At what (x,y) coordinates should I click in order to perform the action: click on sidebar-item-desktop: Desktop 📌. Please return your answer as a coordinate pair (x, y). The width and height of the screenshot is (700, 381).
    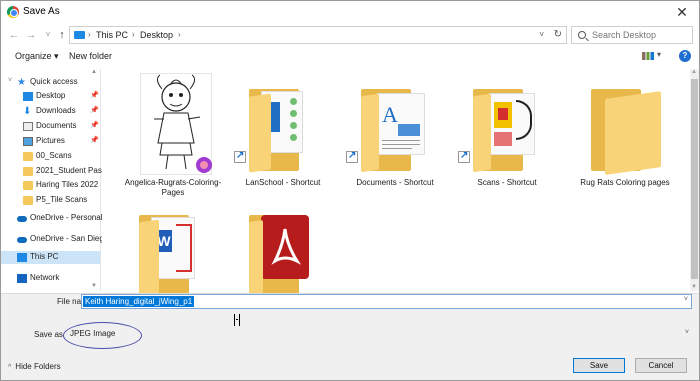
    Looking at the image, I should click on (50, 96).